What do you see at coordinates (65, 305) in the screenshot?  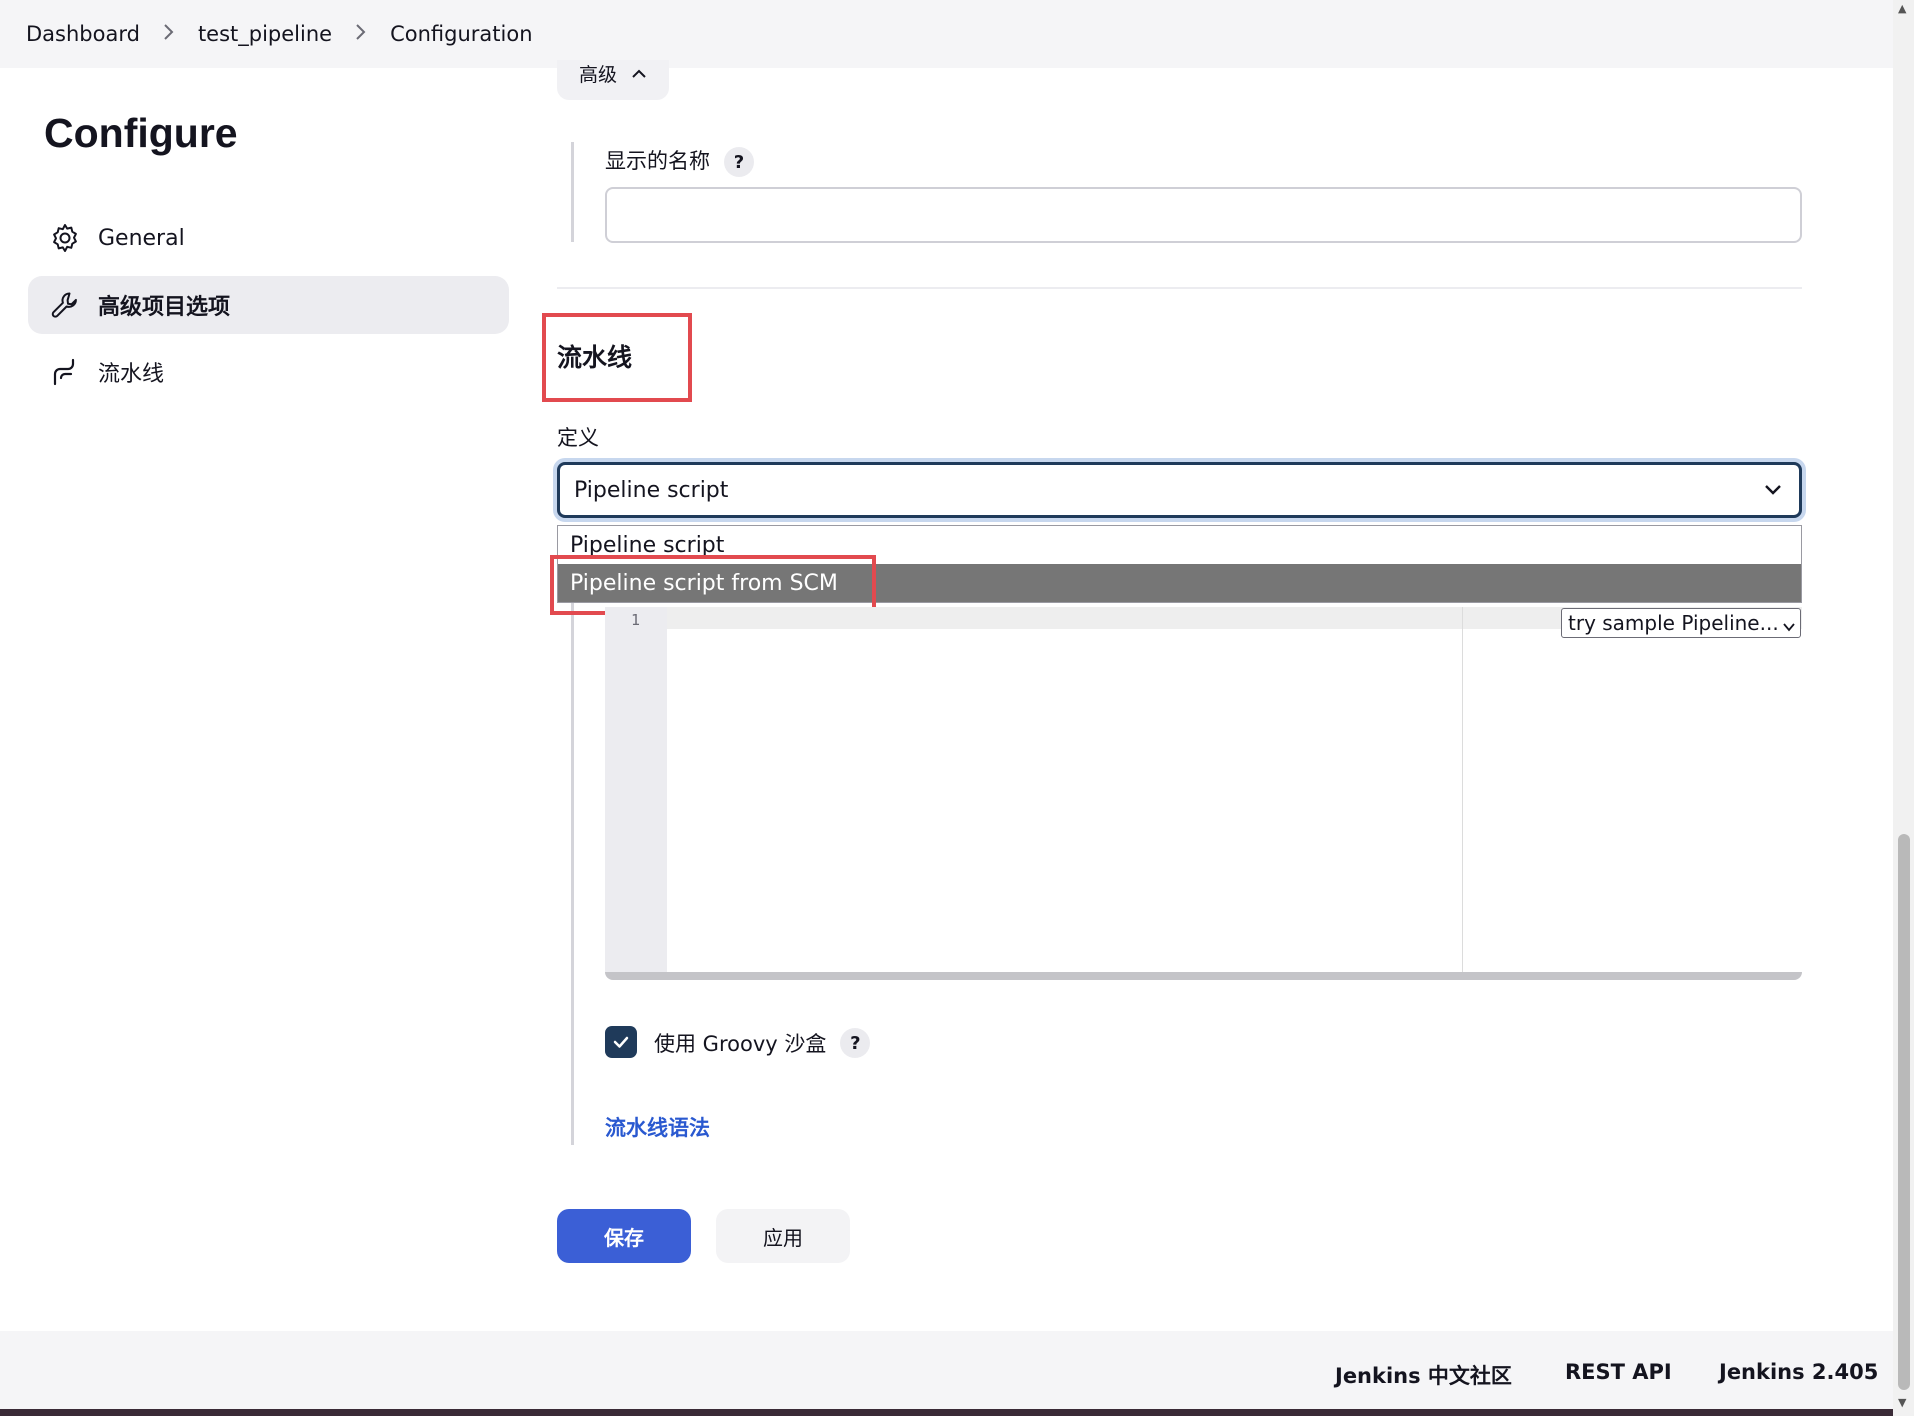 I see `wrench-icon` at bounding box center [65, 305].